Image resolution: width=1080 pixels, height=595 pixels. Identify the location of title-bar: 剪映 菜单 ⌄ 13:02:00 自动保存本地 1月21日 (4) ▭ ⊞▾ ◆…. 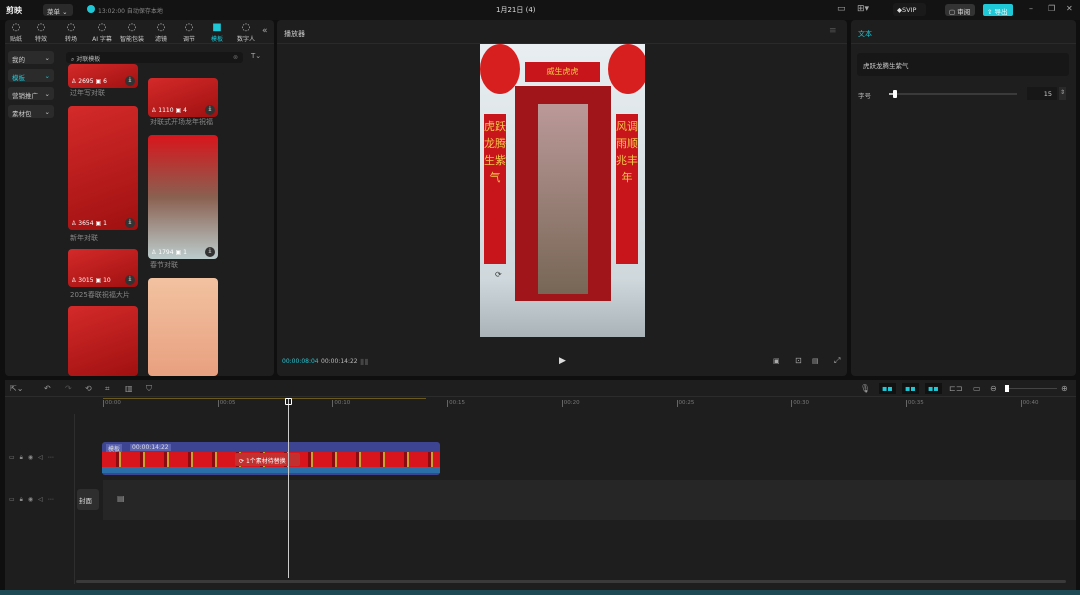
(540, 10).